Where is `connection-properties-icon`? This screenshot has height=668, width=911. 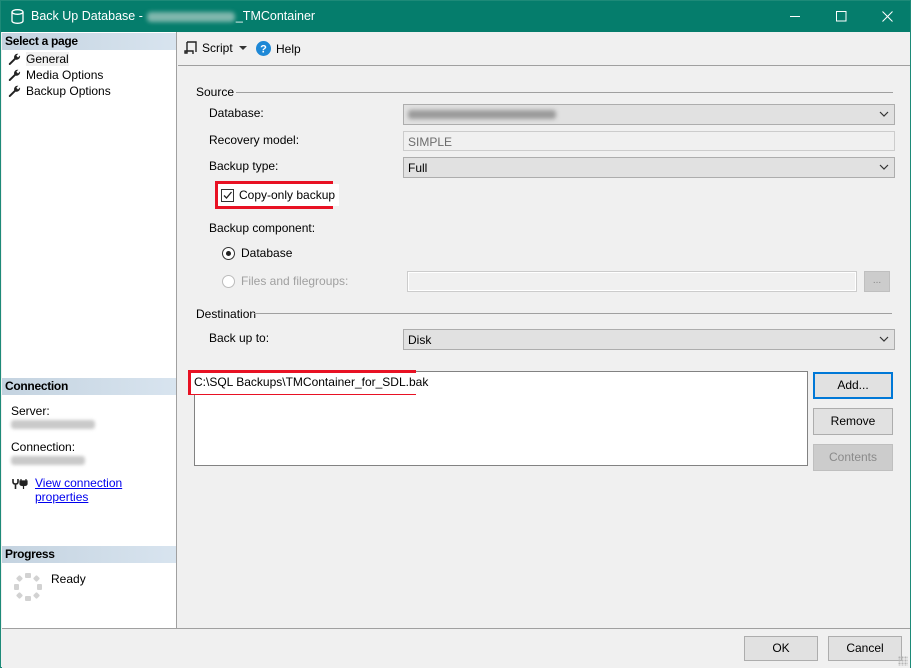 connection-properties-icon is located at coordinates (20, 484).